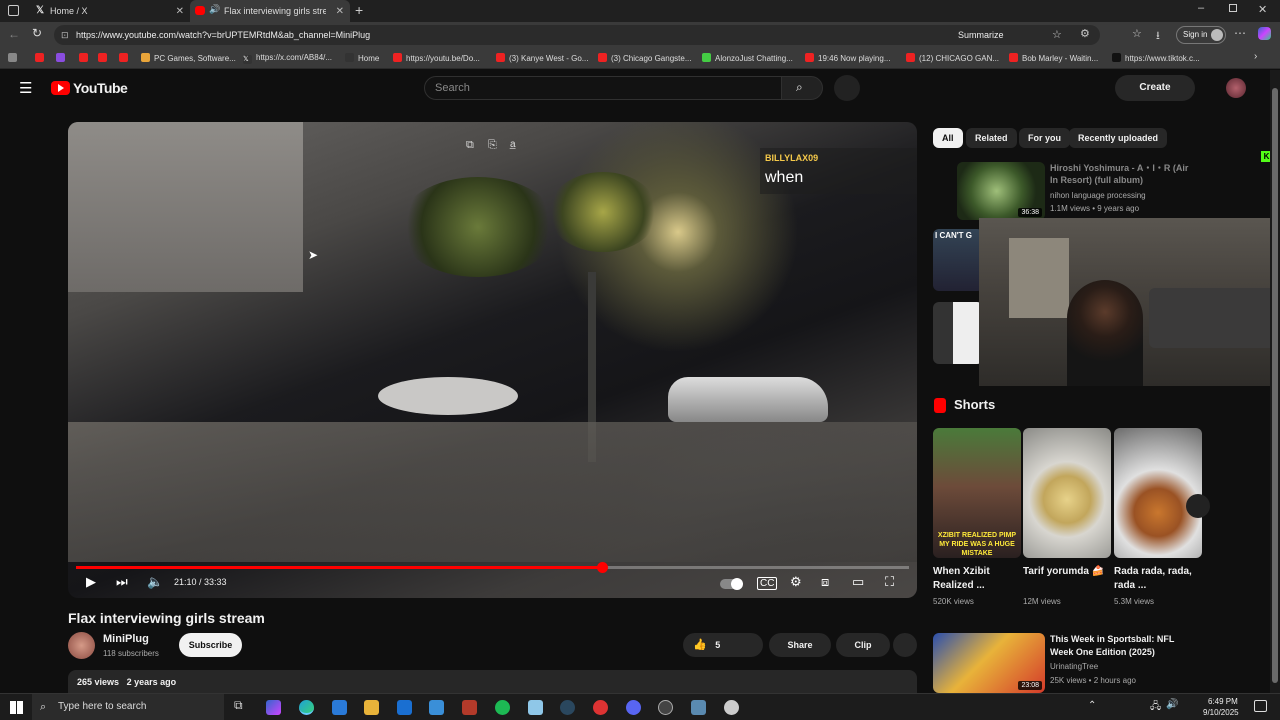  Describe the element at coordinates (1137, 33) in the screenshot. I see `favorites-icon: ☆` at that location.